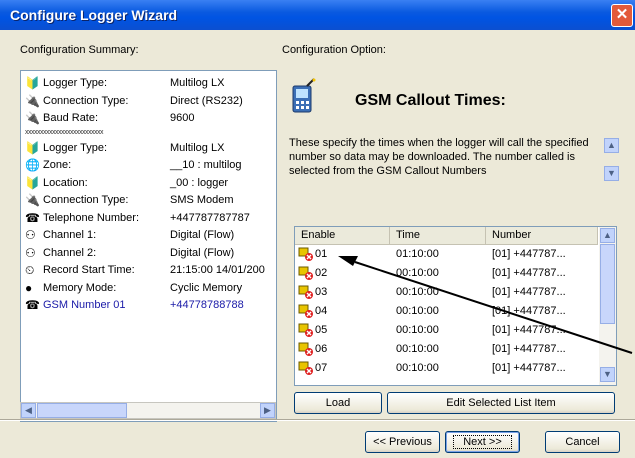 Image resolution: width=635 pixels, height=458 pixels. Describe the element at coordinates (150, 183) in the screenshot. I see `summary-row: 🔰 Location: _00 : logger` at that location.